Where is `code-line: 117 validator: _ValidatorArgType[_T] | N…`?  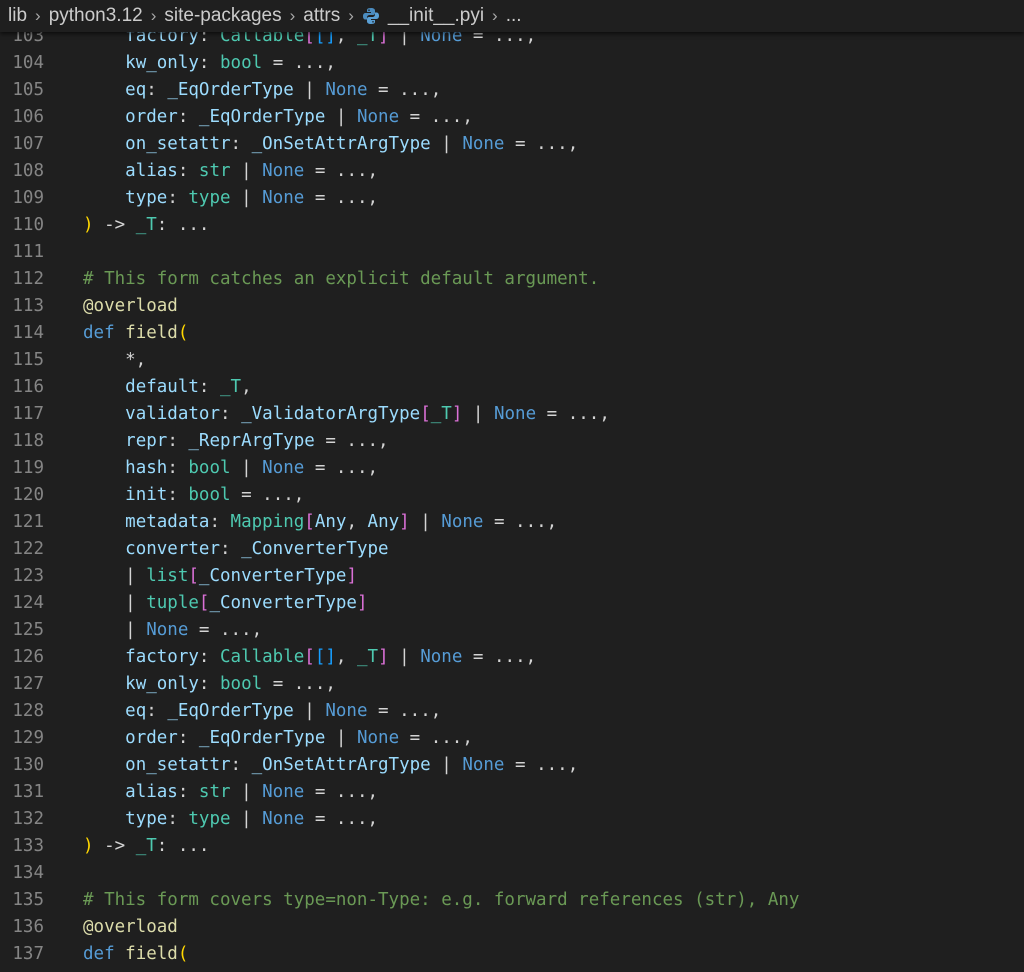
code-line: 117 validator: _ValidatorArgType[_T] | N… is located at coordinates (512, 414).